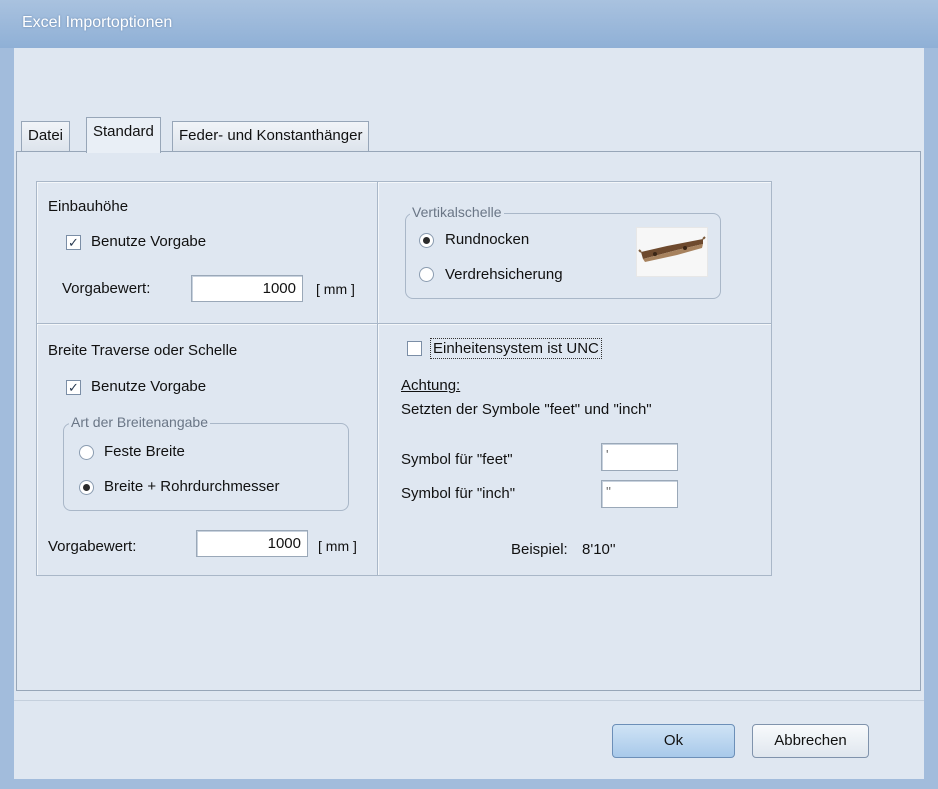  What do you see at coordinates (457, 212) in the screenshot?
I see `vertikalschelle-legend: Vertikalschelle` at bounding box center [457, 212].